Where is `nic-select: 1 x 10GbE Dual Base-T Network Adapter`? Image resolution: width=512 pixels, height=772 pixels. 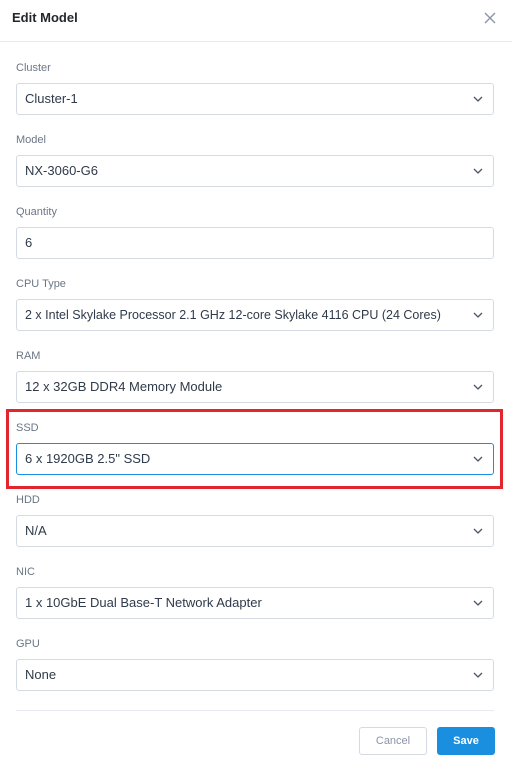
nic-select: 1 x 10GbE Dual Base-T Network Adapter is located at coordinates (255, 603).